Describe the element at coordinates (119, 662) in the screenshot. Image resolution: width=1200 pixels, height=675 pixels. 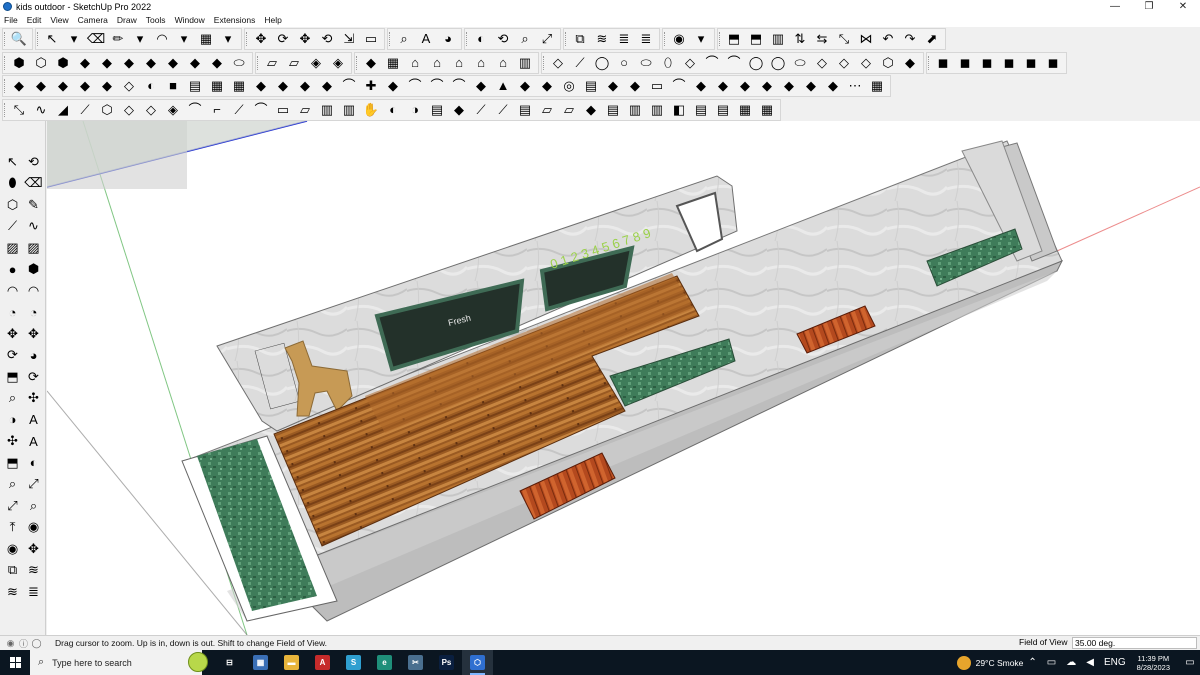
I see `taskbar-search-box: ⌕ Type here to search` at that location.